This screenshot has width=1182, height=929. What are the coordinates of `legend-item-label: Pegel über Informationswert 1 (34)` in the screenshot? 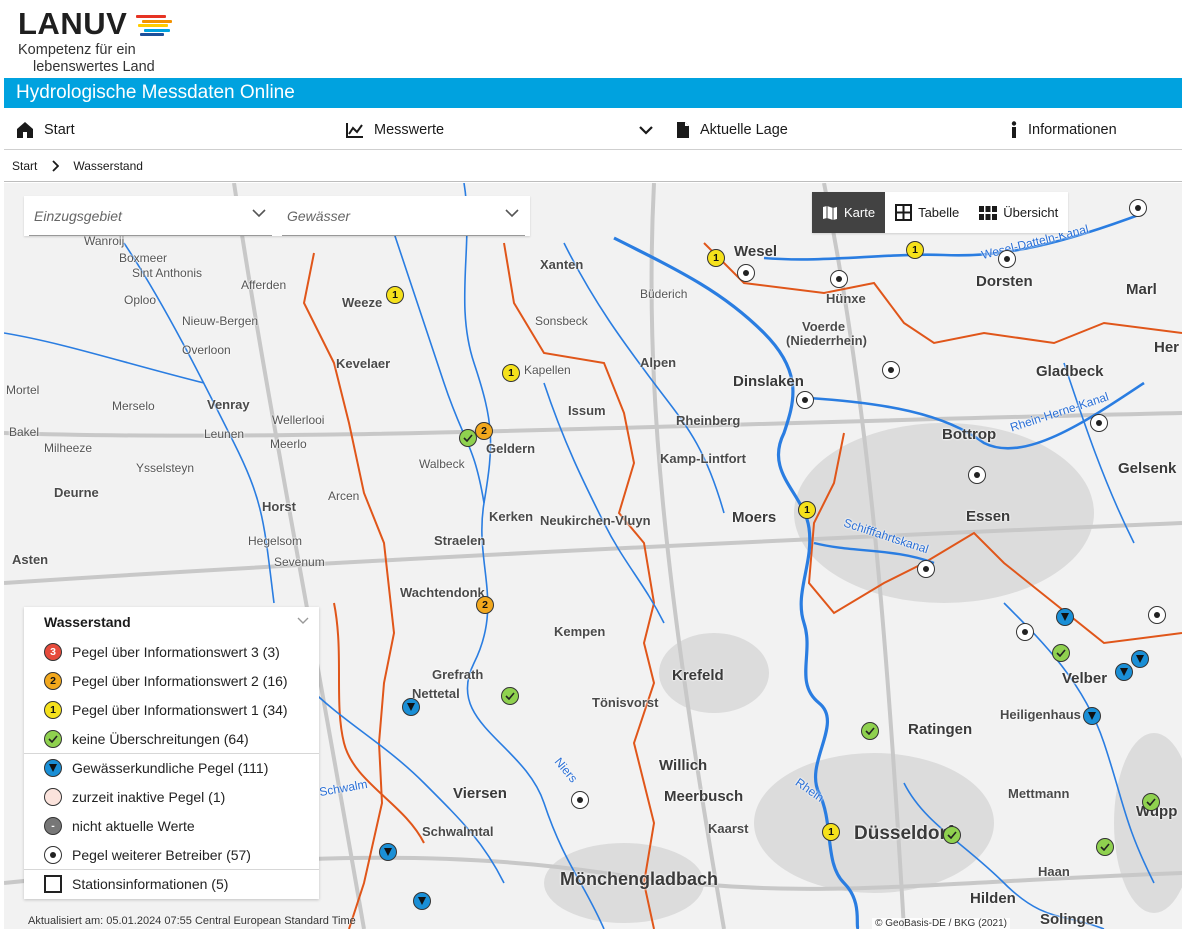 It's located at (180, 709).